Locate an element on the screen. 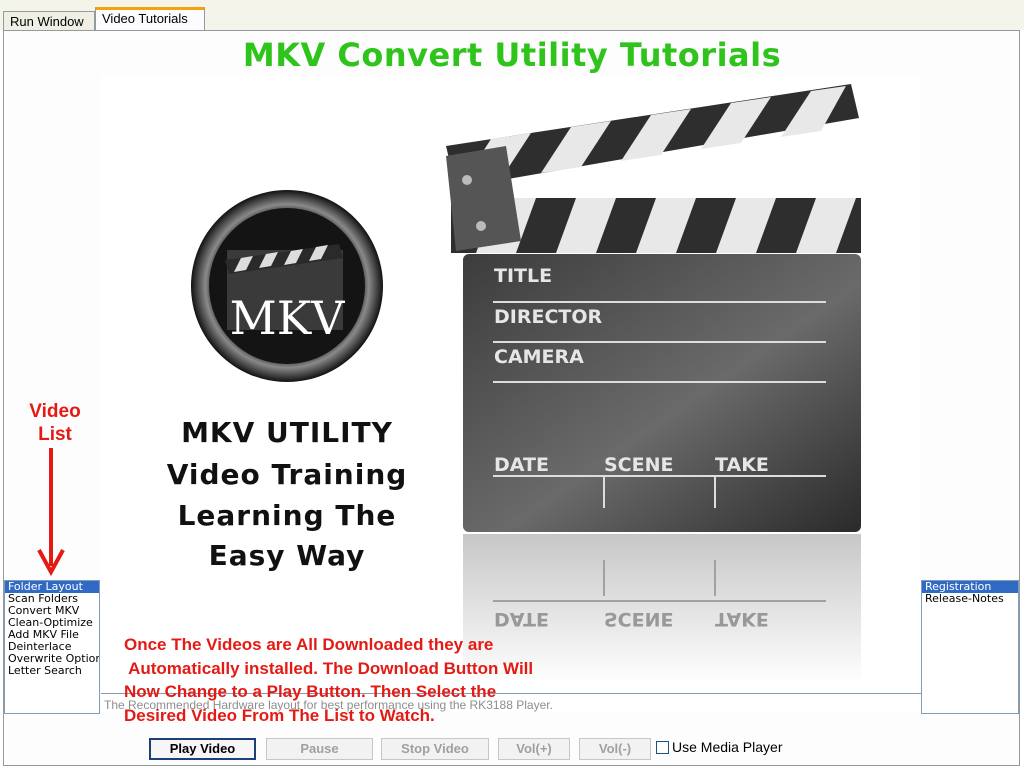  page-title: MKV Convert Utility Tutorials is located at coordinates (512, 55).